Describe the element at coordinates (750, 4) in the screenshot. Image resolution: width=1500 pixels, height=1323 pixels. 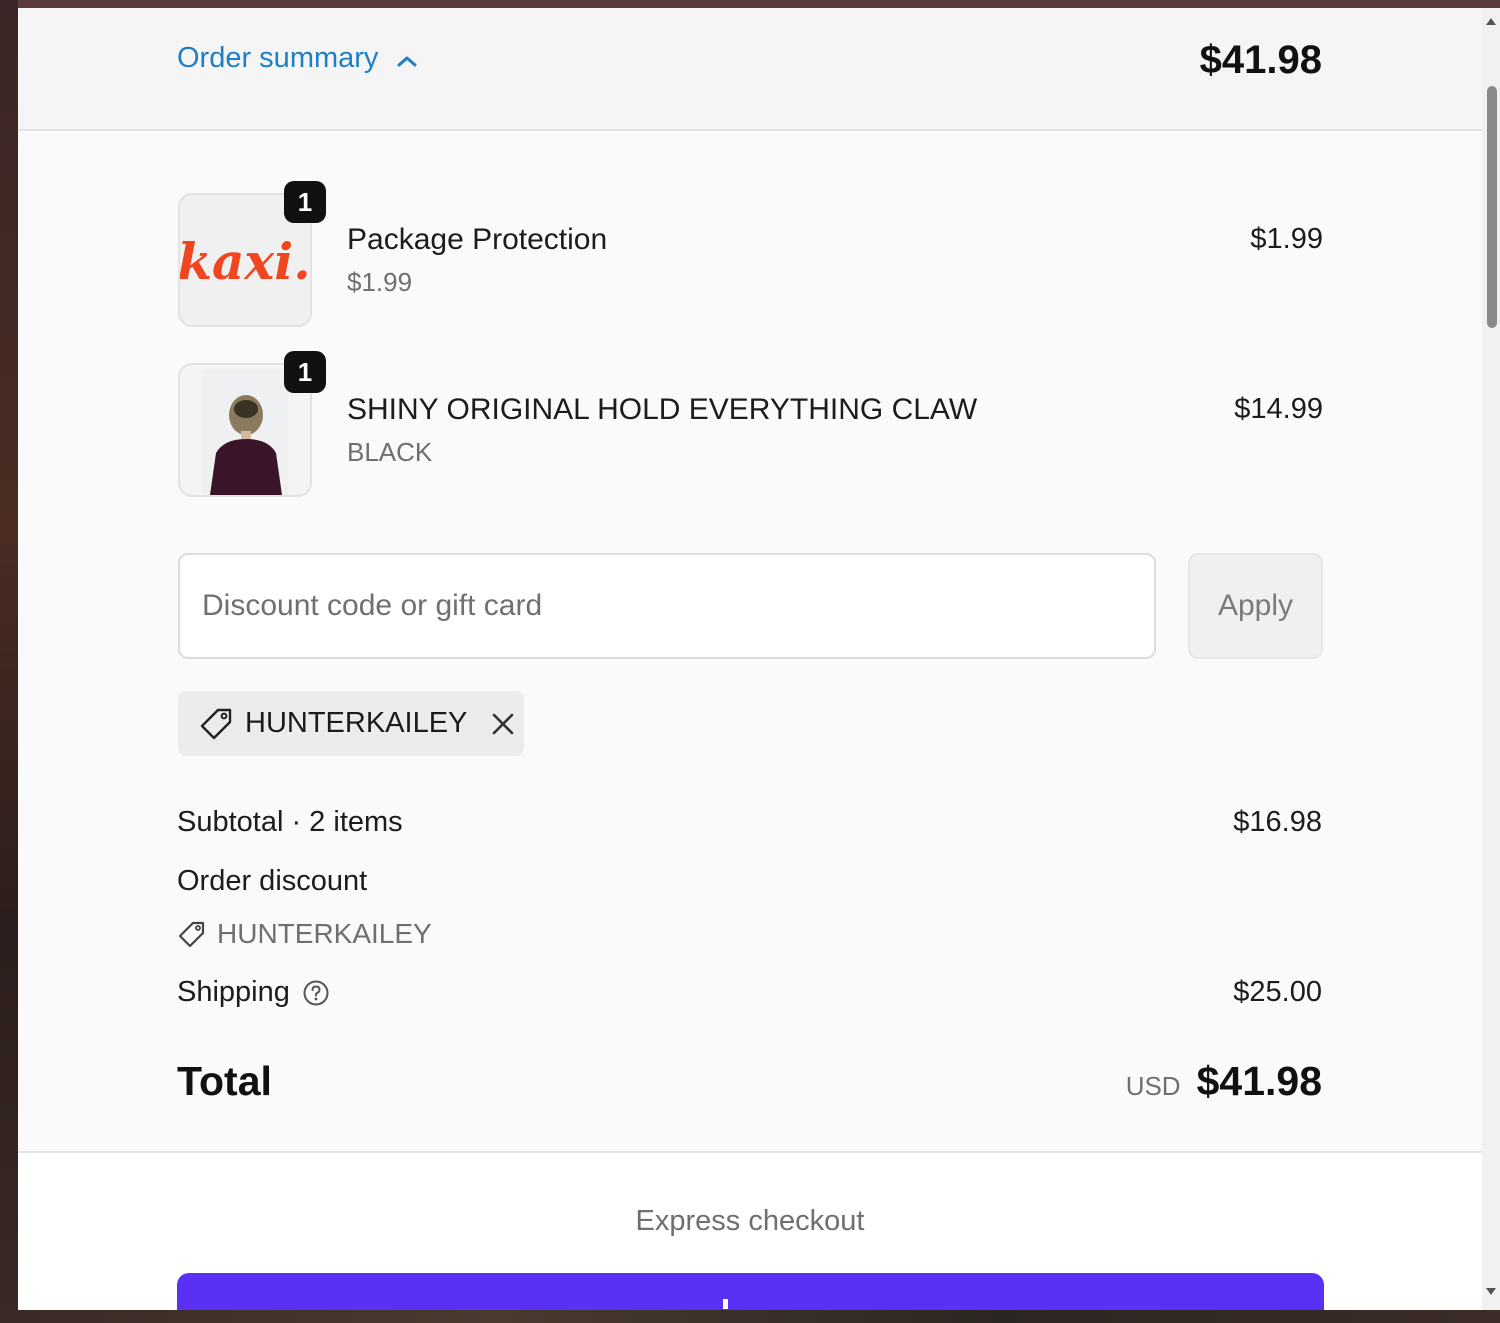
I see `window-top-strip` at that location.